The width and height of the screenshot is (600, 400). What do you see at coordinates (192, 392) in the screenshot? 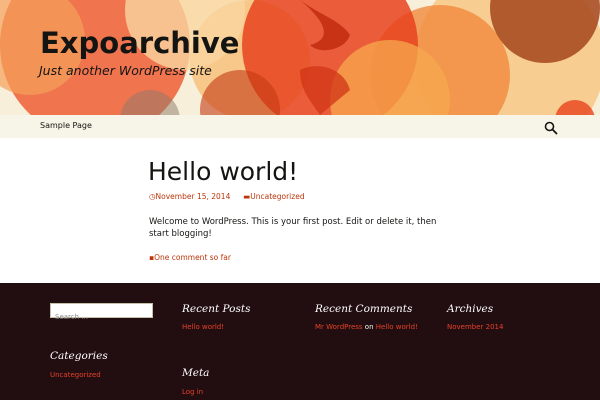
I see `login-link: Log in` at bounding box center [192, 392].